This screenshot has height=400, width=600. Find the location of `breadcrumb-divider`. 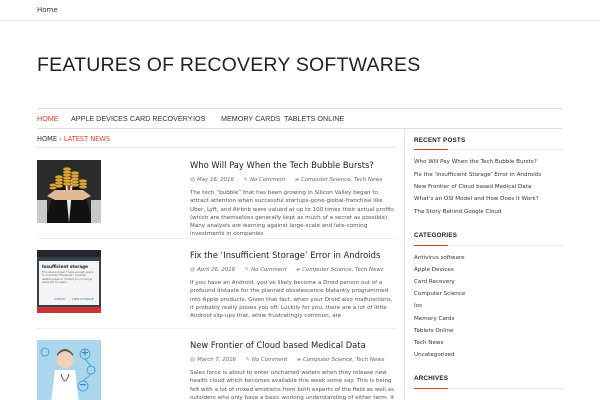

breadcrumb-divider is located at coordinates (216, 147).